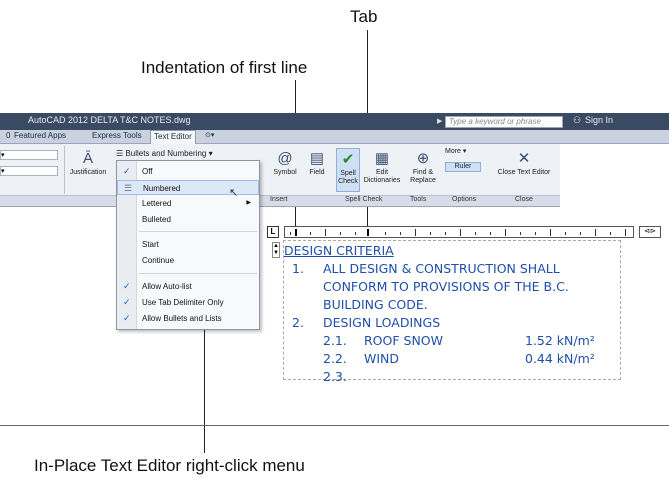 This screenshot has width=669, height=483. What do you see at coordinates (285, 158) in the screenshot?
I see `at-icon: @` at bounding box center [285, 158].